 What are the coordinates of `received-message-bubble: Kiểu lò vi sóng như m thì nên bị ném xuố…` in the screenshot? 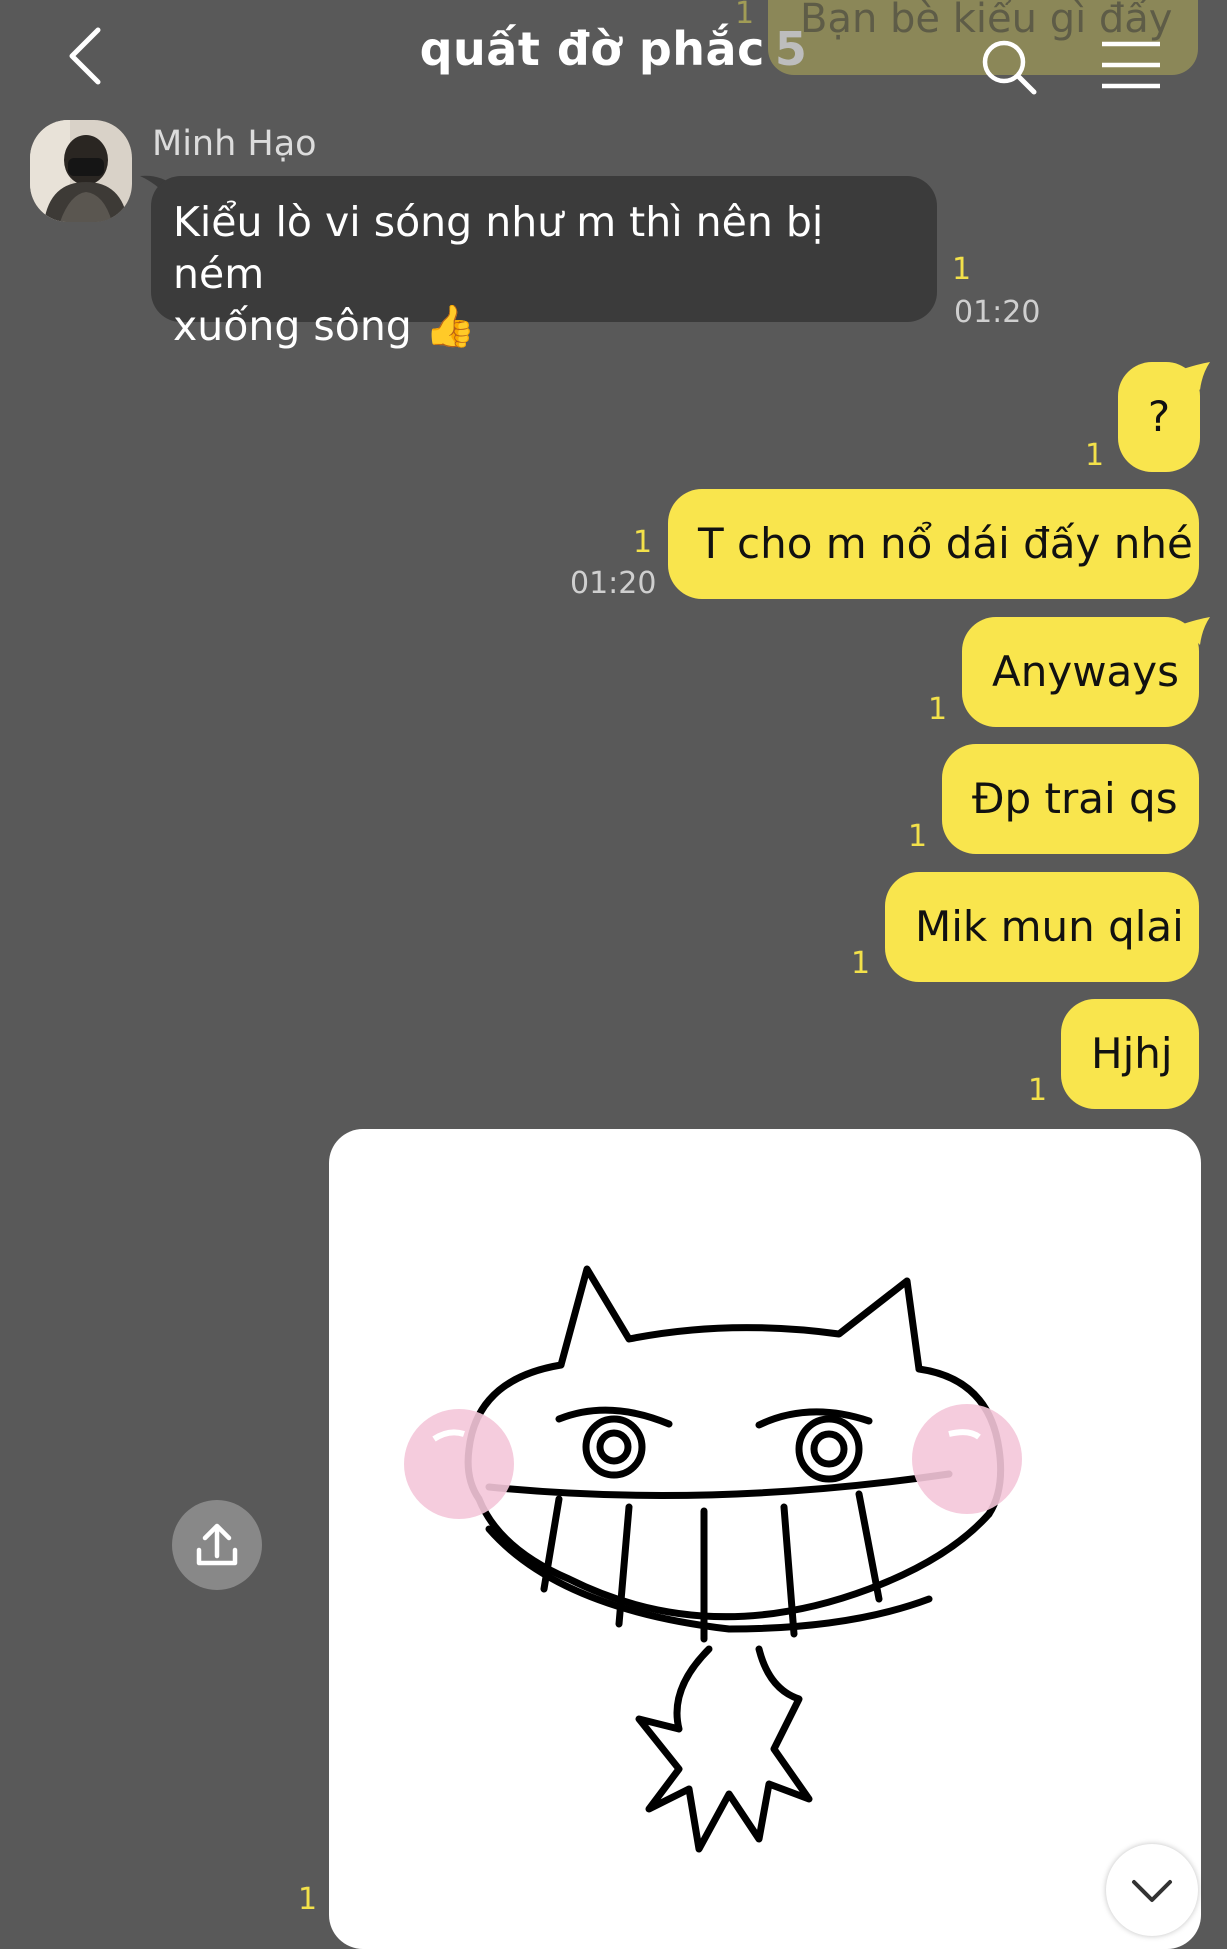 It's located at (544, 263).